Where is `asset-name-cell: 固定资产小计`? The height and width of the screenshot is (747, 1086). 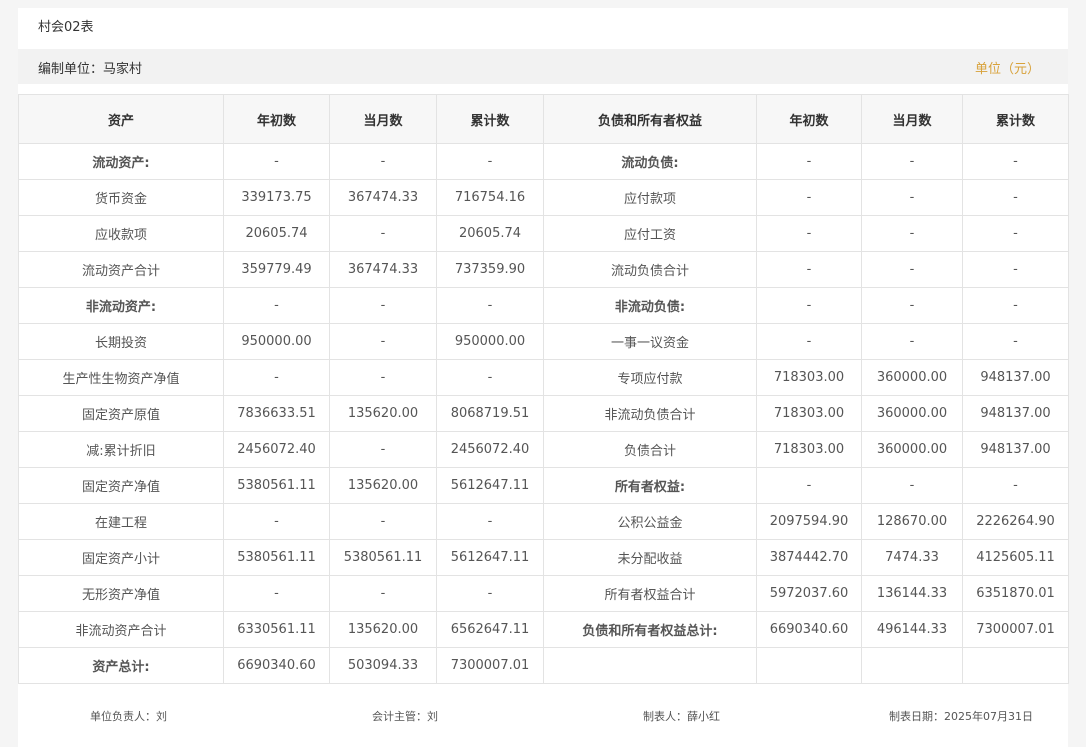 asset-name-cell: 固定资产小计 is located at coordinates (121, 557).